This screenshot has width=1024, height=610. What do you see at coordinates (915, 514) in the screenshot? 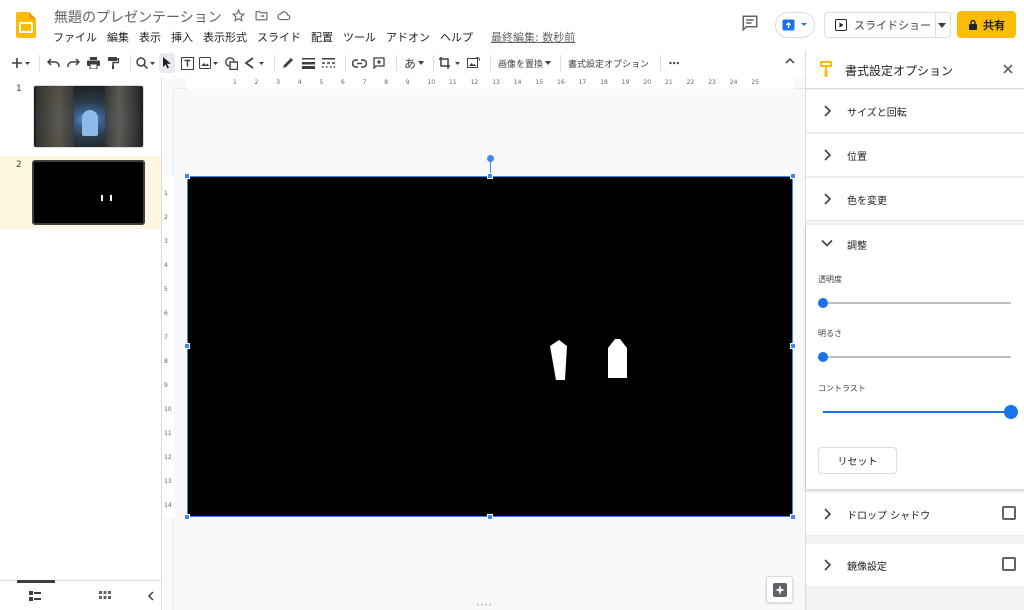
I see `section-drop-shadow: ドロップ シャドウ` at bounding box center [915, 514].